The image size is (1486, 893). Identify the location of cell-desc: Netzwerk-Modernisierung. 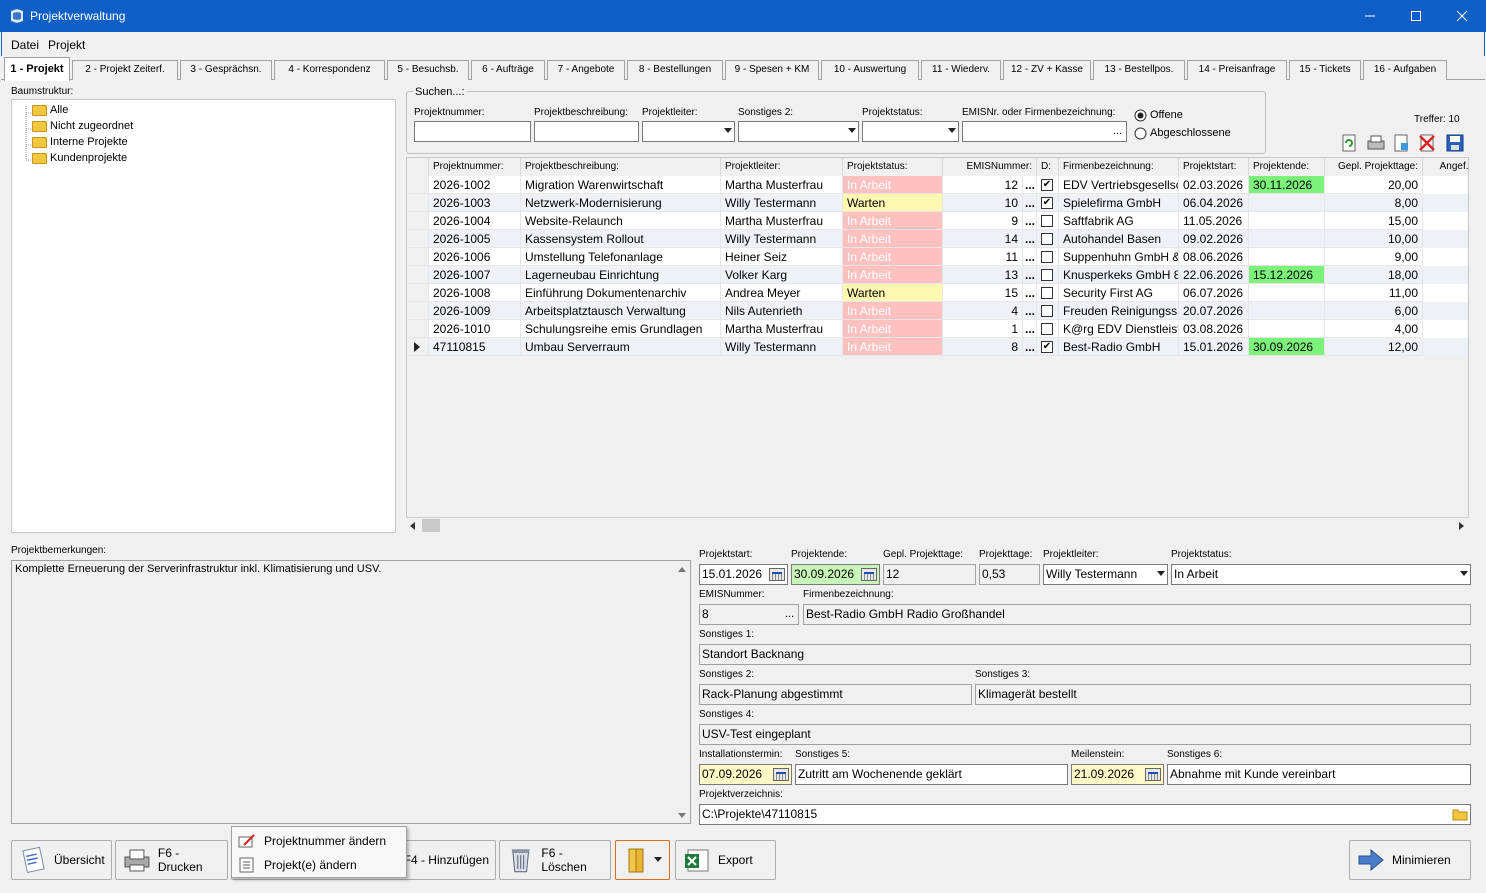
(621, 203).